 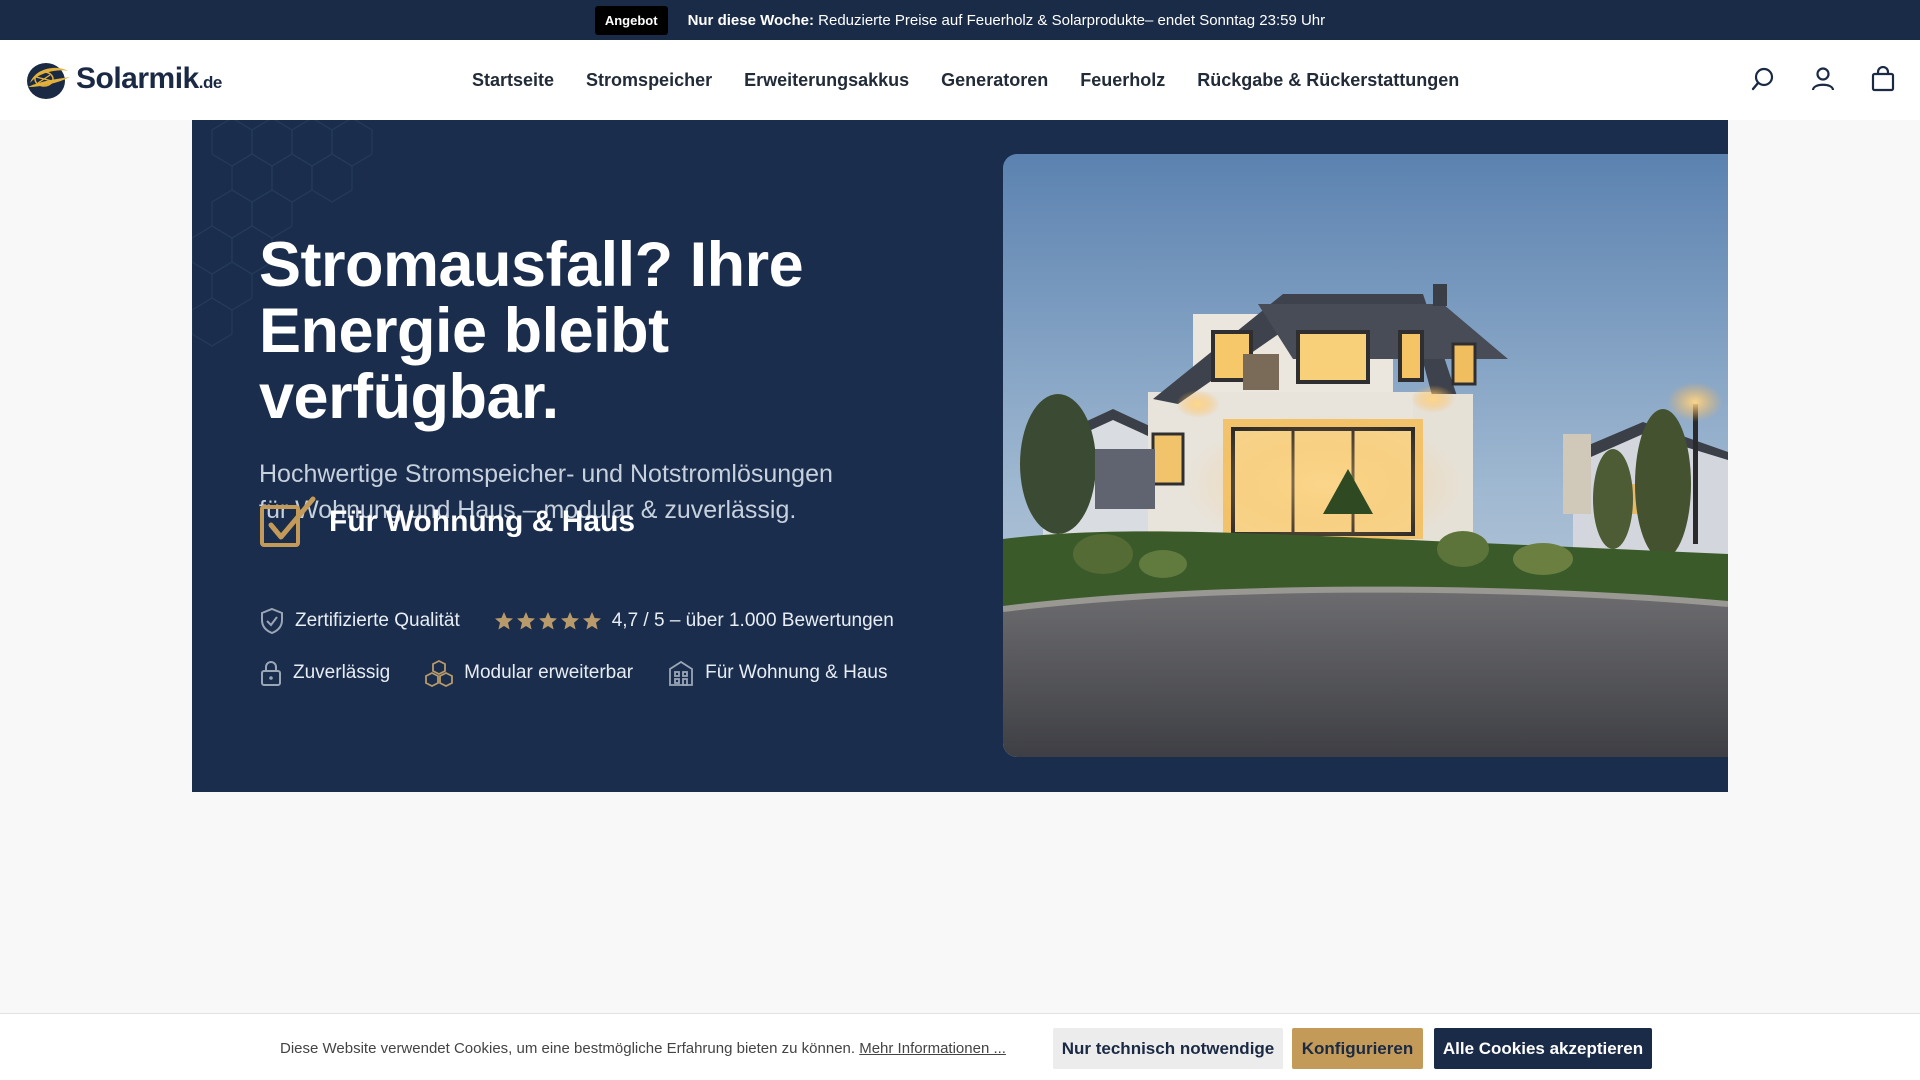 What do you see at coordinates (750, 20) in the screenshot?
I see `announcement-highlight: Nur diese Woche:` at bounding box center [750, 20].